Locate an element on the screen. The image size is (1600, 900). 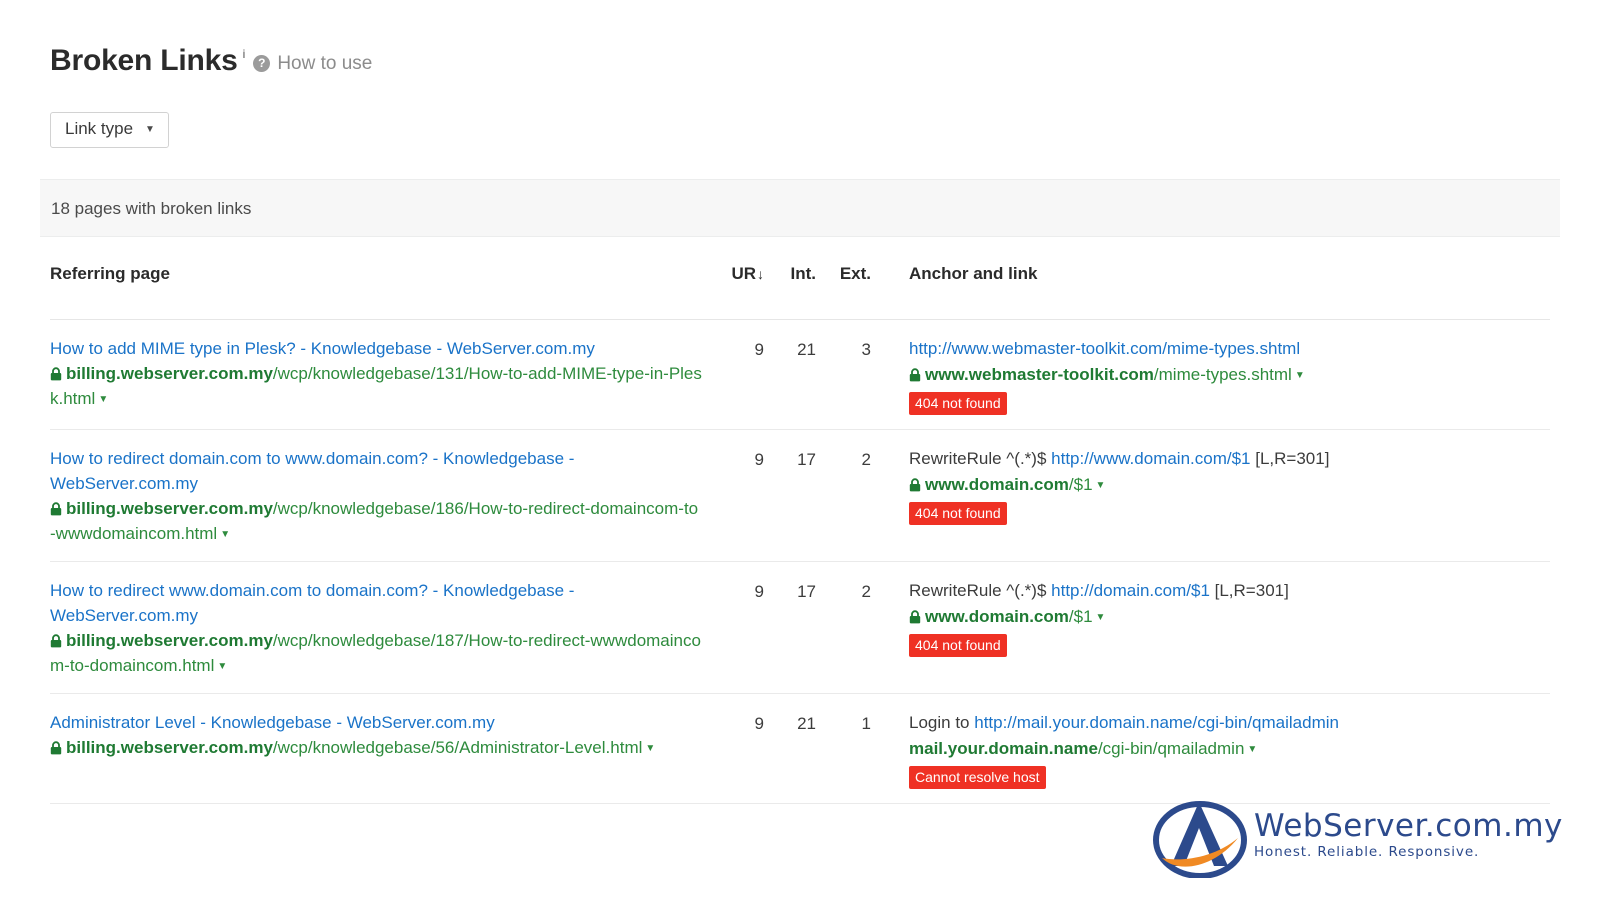
column-header-anchor-and-link: Anchor and link is located at coordinates (1171, 267).